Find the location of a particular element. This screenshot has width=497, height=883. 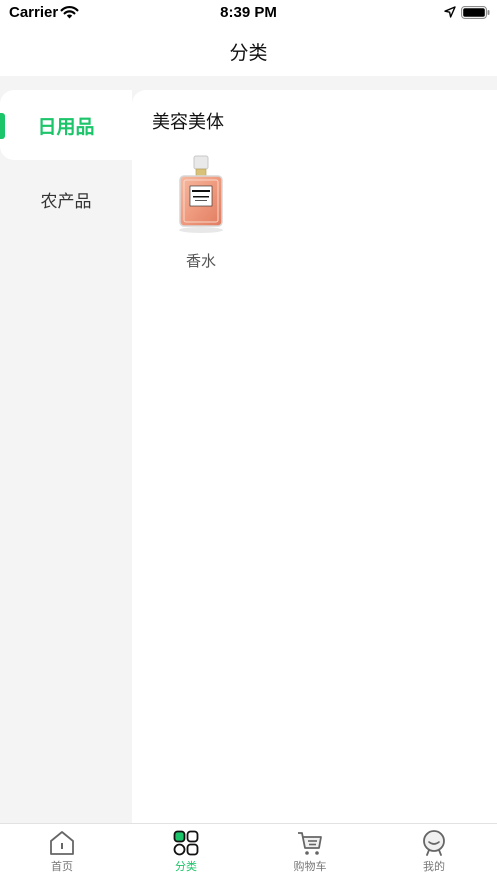

tab-home: 首页 is located at coordinates (62, 855).